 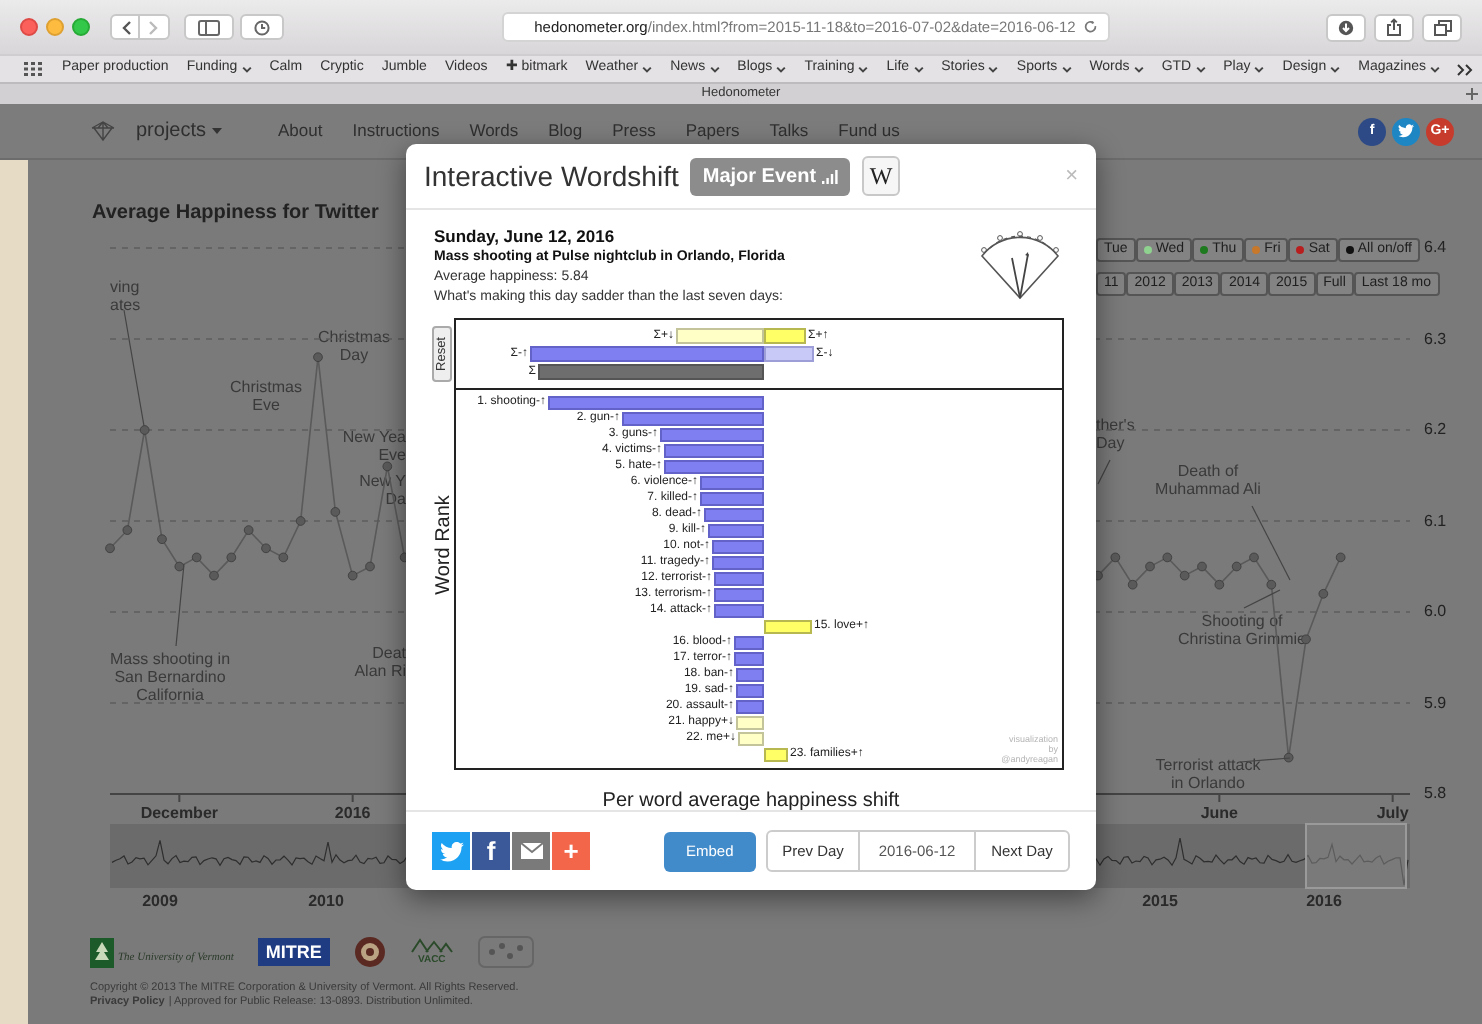 What do you see at coordinates (1160, 902) in the screenshot?
I see `overview-tick-label: 2015` at bounding box center [1160, 902].